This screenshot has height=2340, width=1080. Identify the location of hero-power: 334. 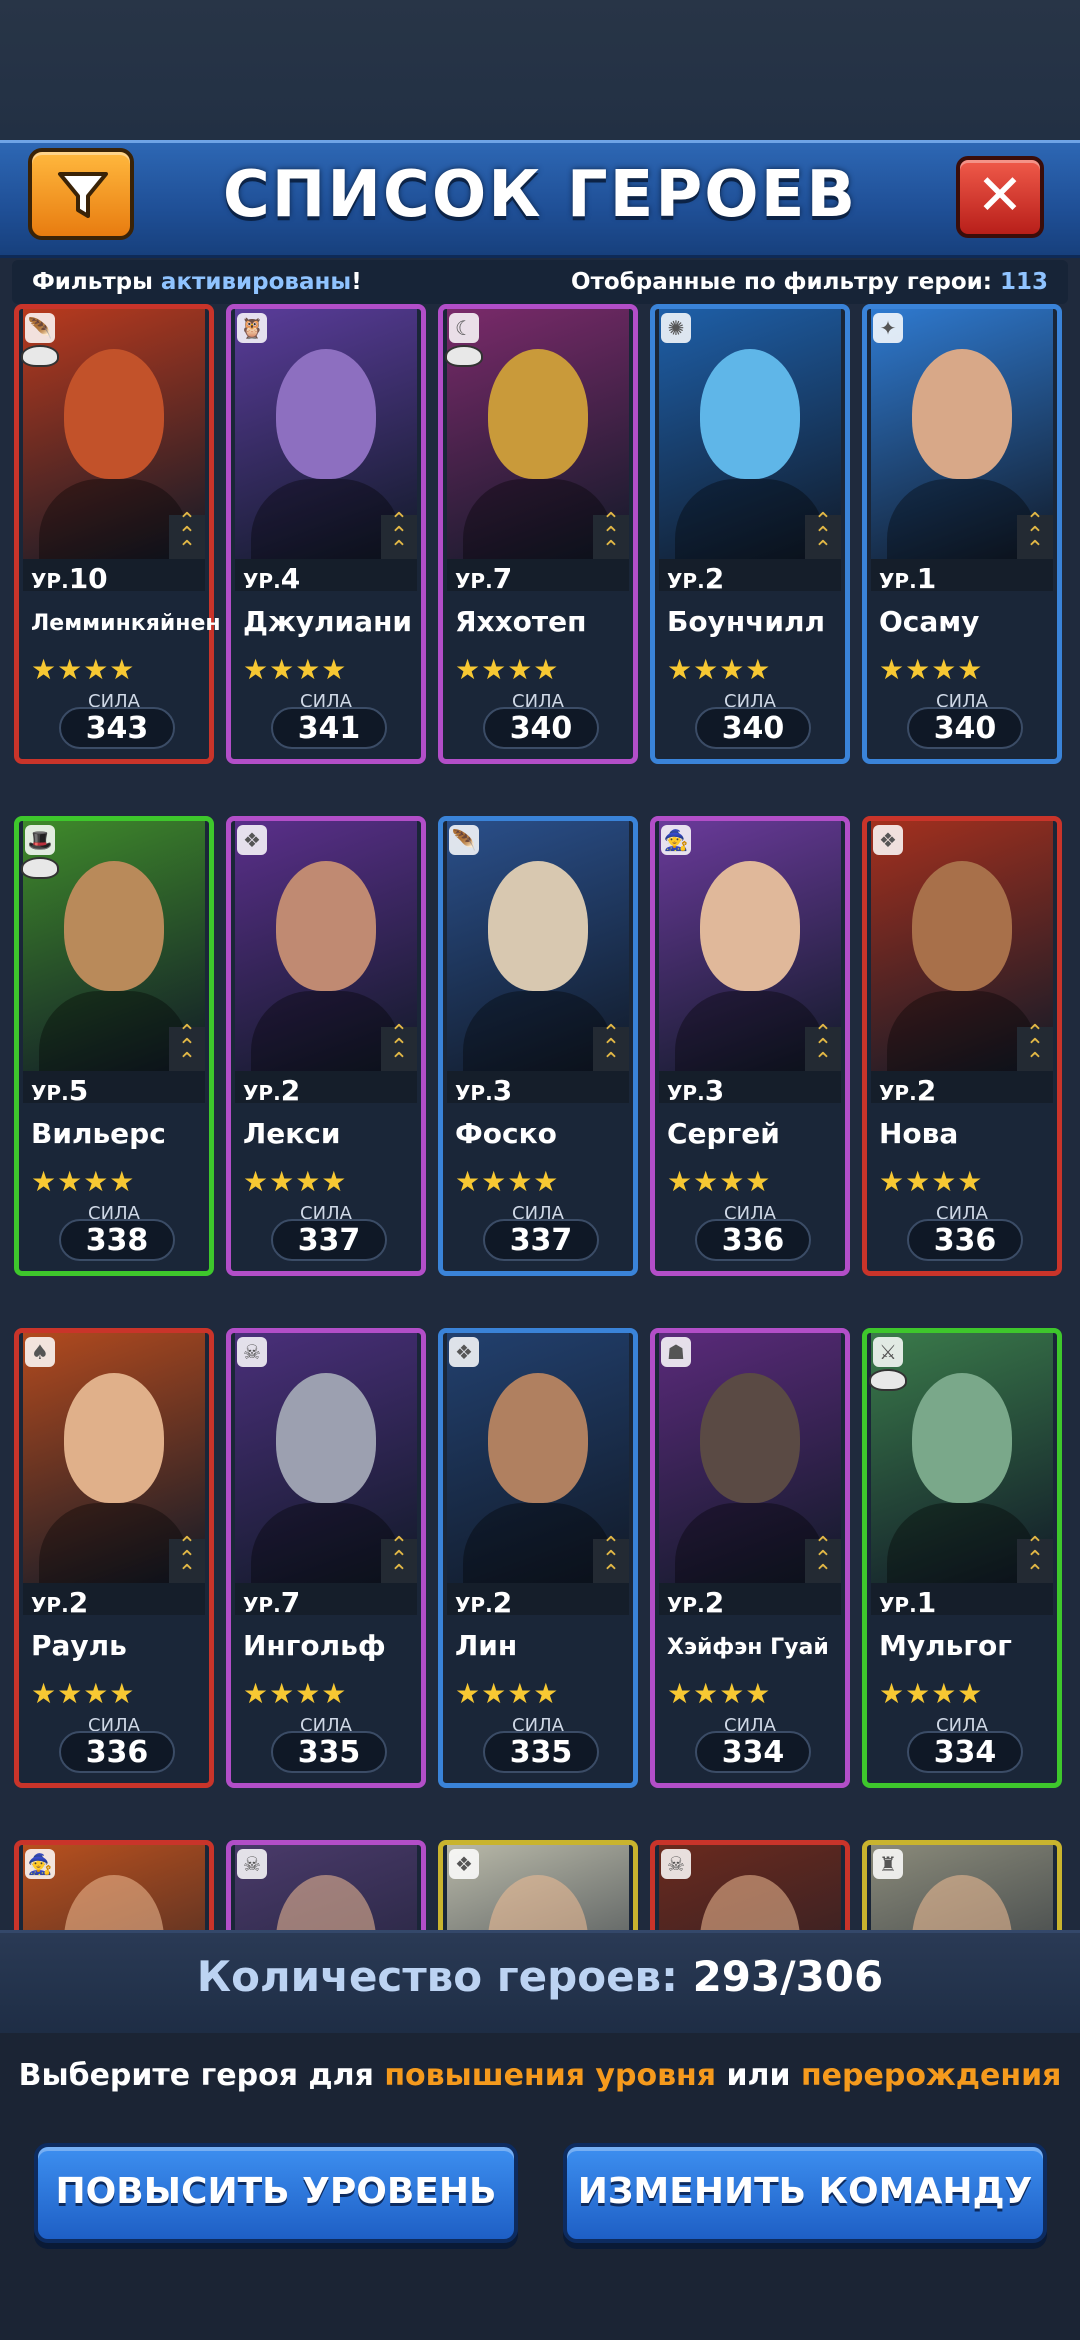
(753, 1752).